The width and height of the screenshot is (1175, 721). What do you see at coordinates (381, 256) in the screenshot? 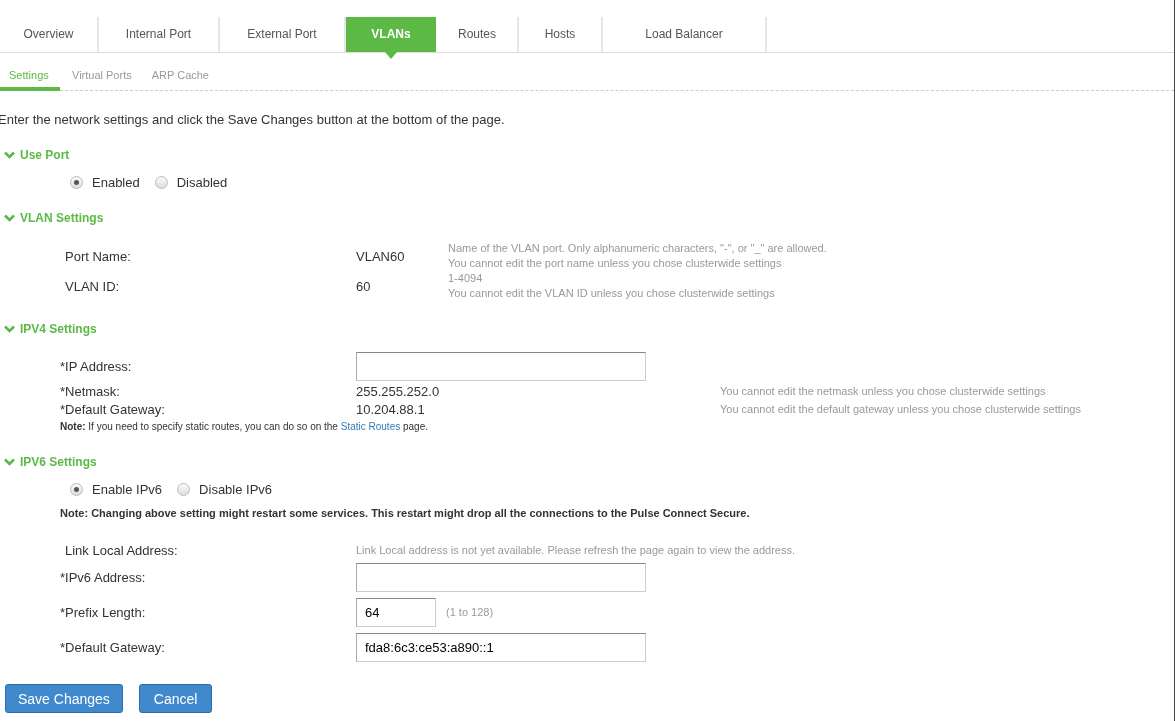
I see `field-value: VLAN60` at bounding box center [381, 256].